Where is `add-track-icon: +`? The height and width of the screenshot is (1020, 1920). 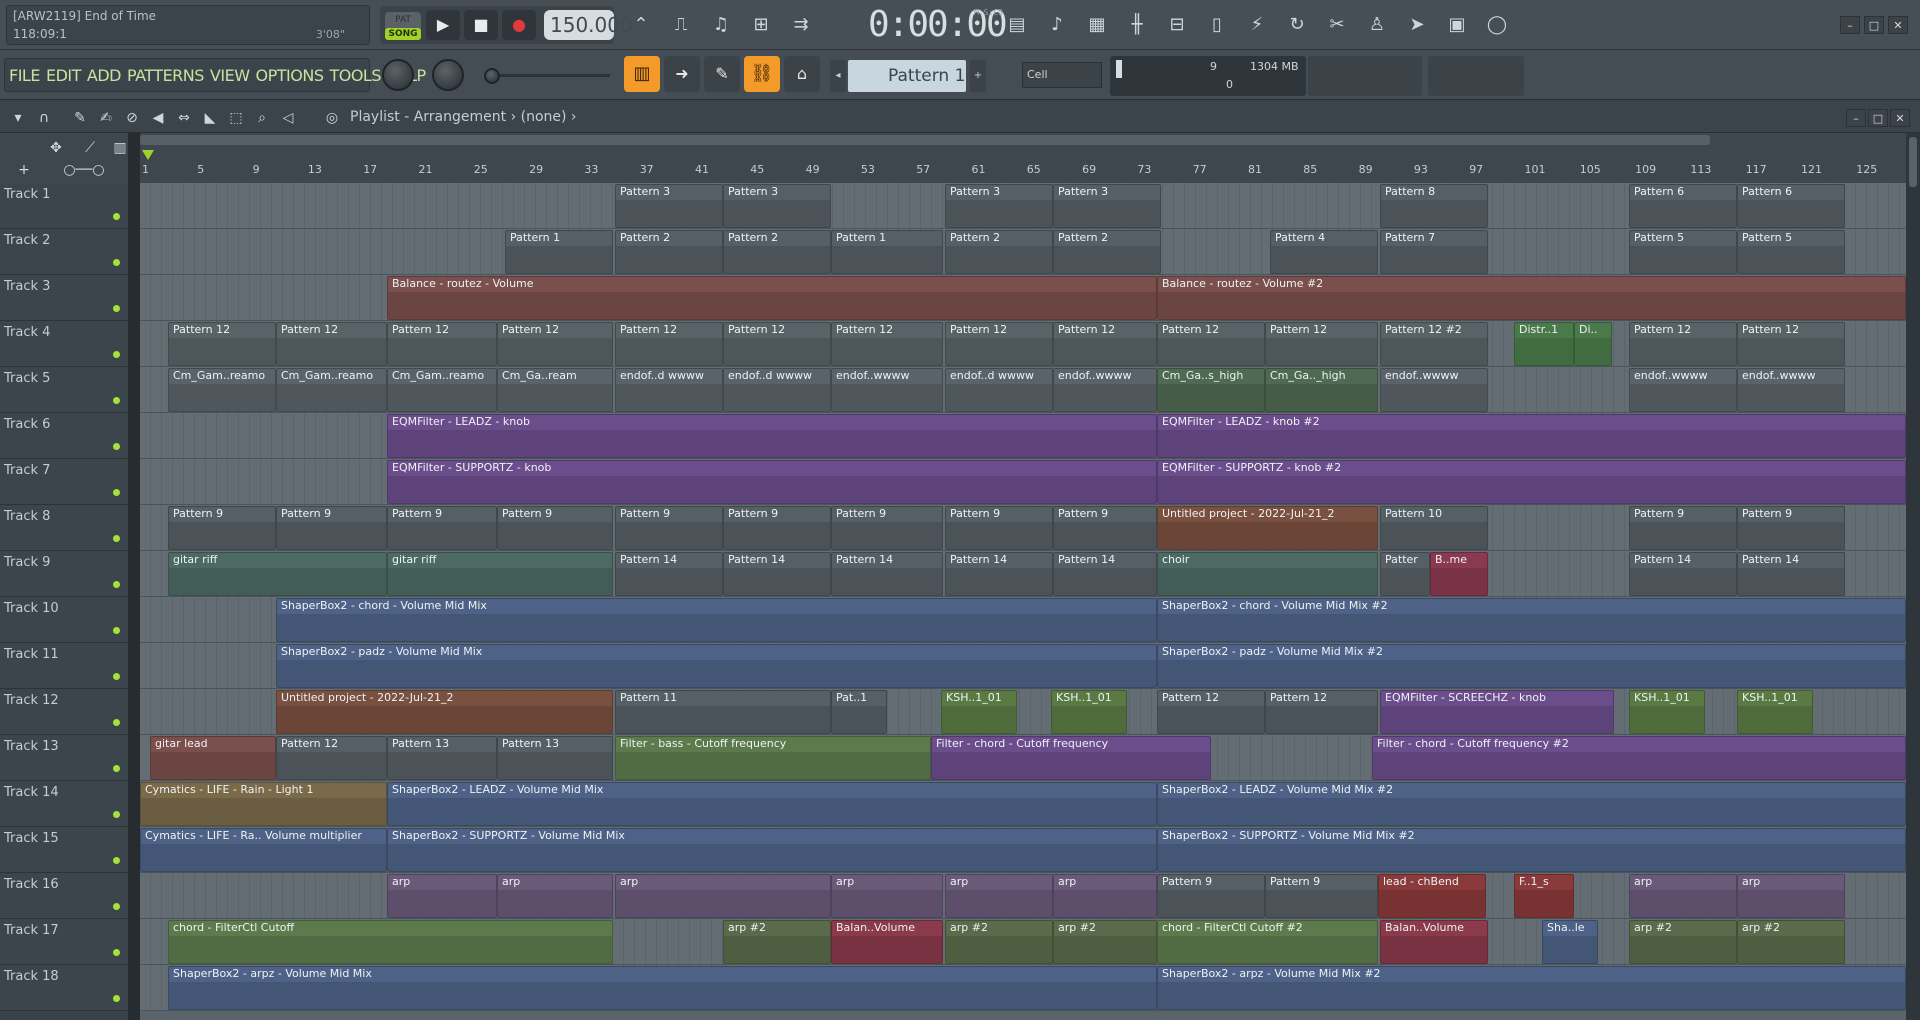 add-track-icon: + is located at coordinates (24, 170).